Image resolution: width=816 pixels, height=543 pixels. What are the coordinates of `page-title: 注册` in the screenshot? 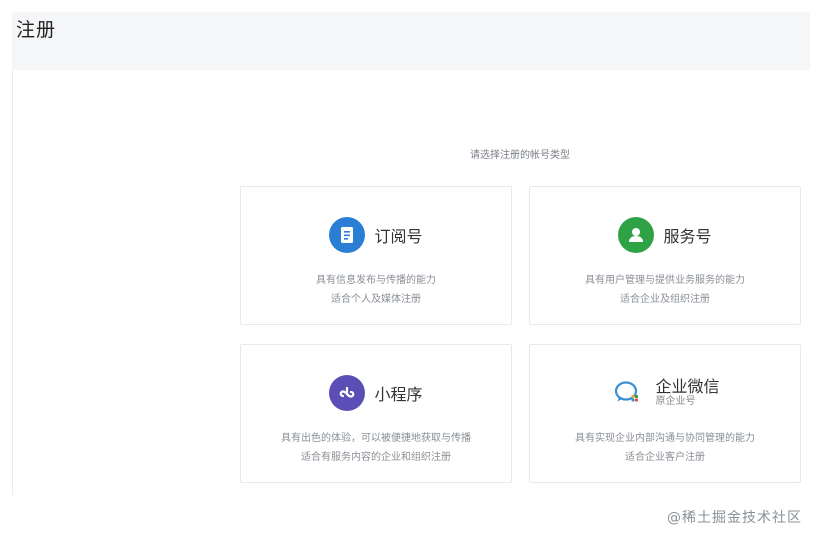 It's located at (36, 30).